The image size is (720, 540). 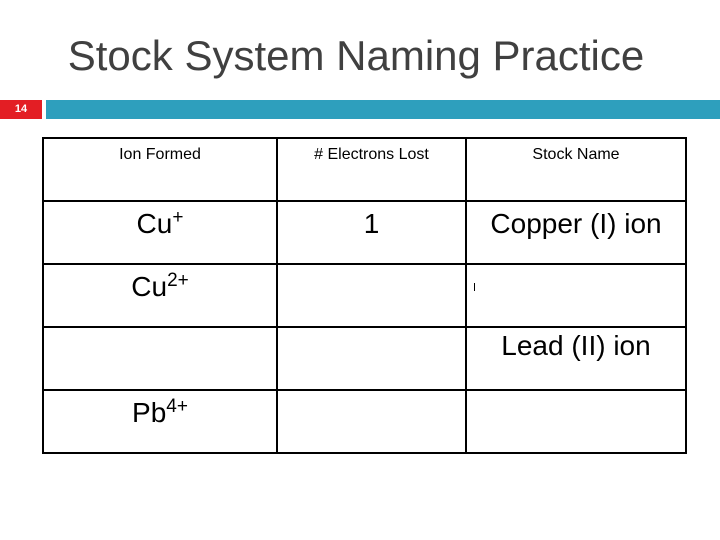 I want to click on ion-cell, so click(x=160, y=358).